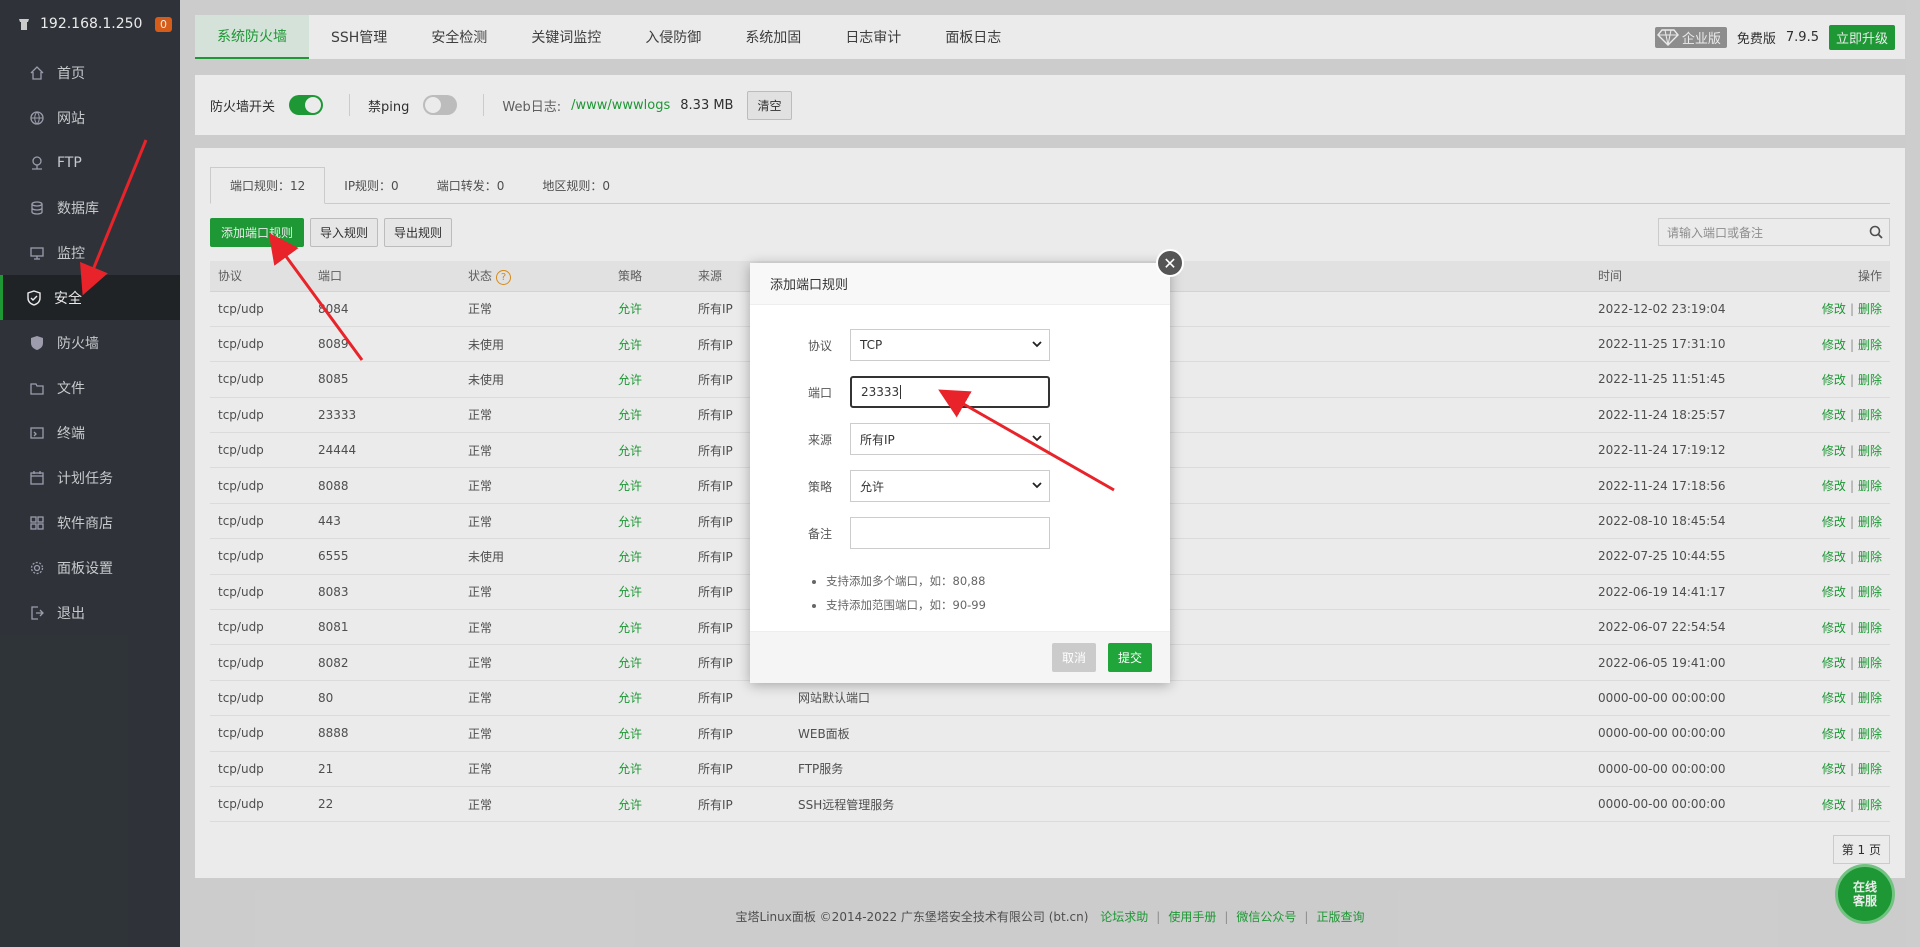 The height and width of the screenshot is (947, 1920). I want to click on submit-button: 提交, so click(1129, 657).